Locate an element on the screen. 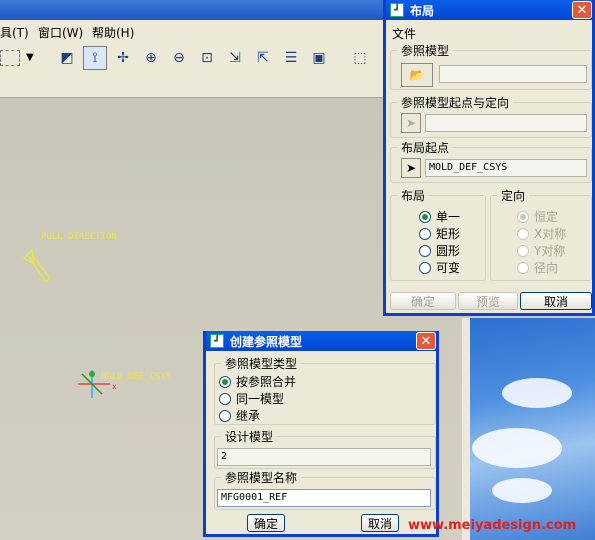  menu-tools: 具(T) is located at coordinates (14, 32).